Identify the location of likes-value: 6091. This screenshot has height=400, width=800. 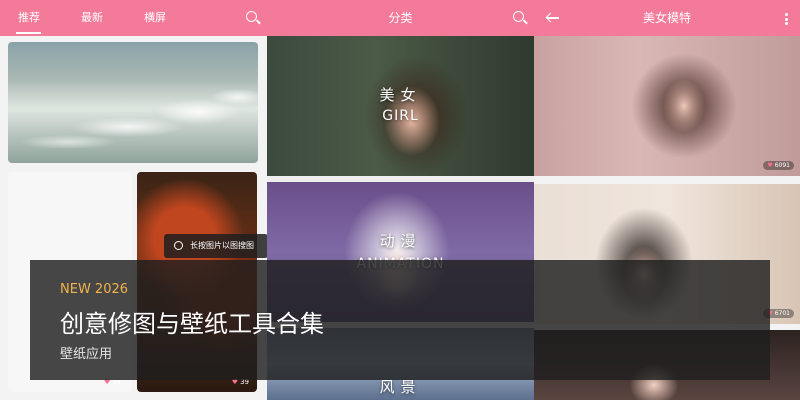
(782, 165).